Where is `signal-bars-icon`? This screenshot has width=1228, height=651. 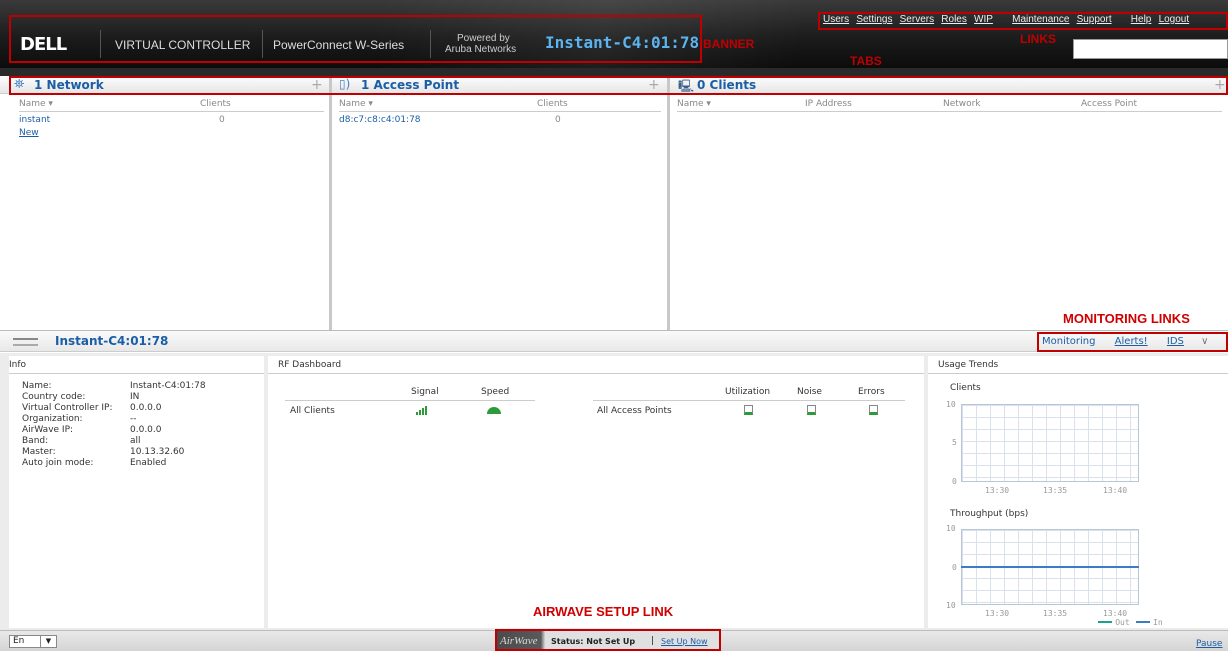 signal-bars-icon is located at coordinates (424, 410).